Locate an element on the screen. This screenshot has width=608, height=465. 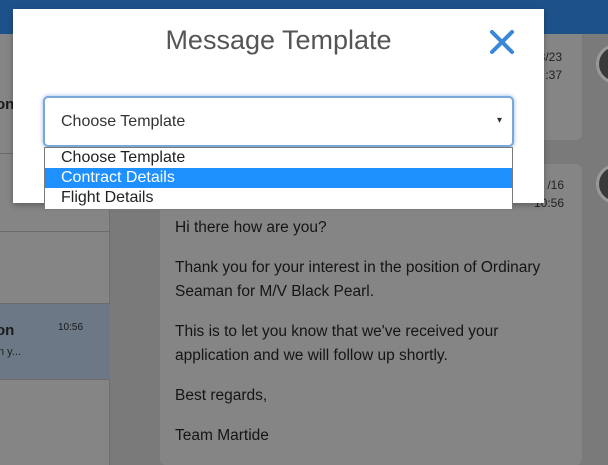
template-select: Choose Template ▾ is located at coordinates (278, 121).